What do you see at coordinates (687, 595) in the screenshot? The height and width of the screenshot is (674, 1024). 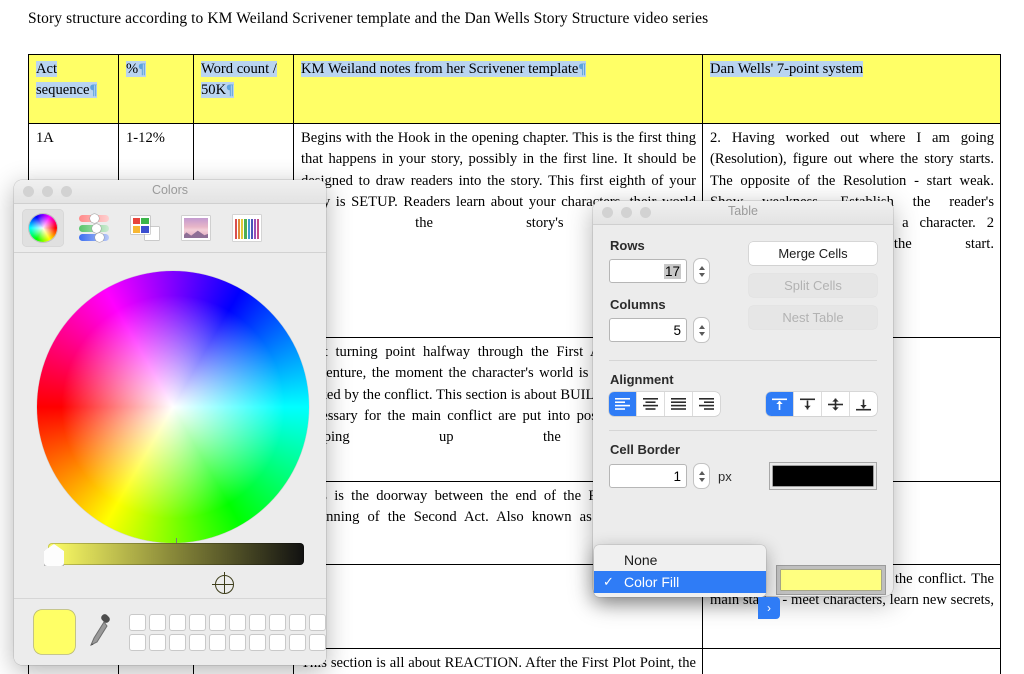 I see `menu-item-color-fill: ✓ Color Fill ›` at bounding box center [687, 595].